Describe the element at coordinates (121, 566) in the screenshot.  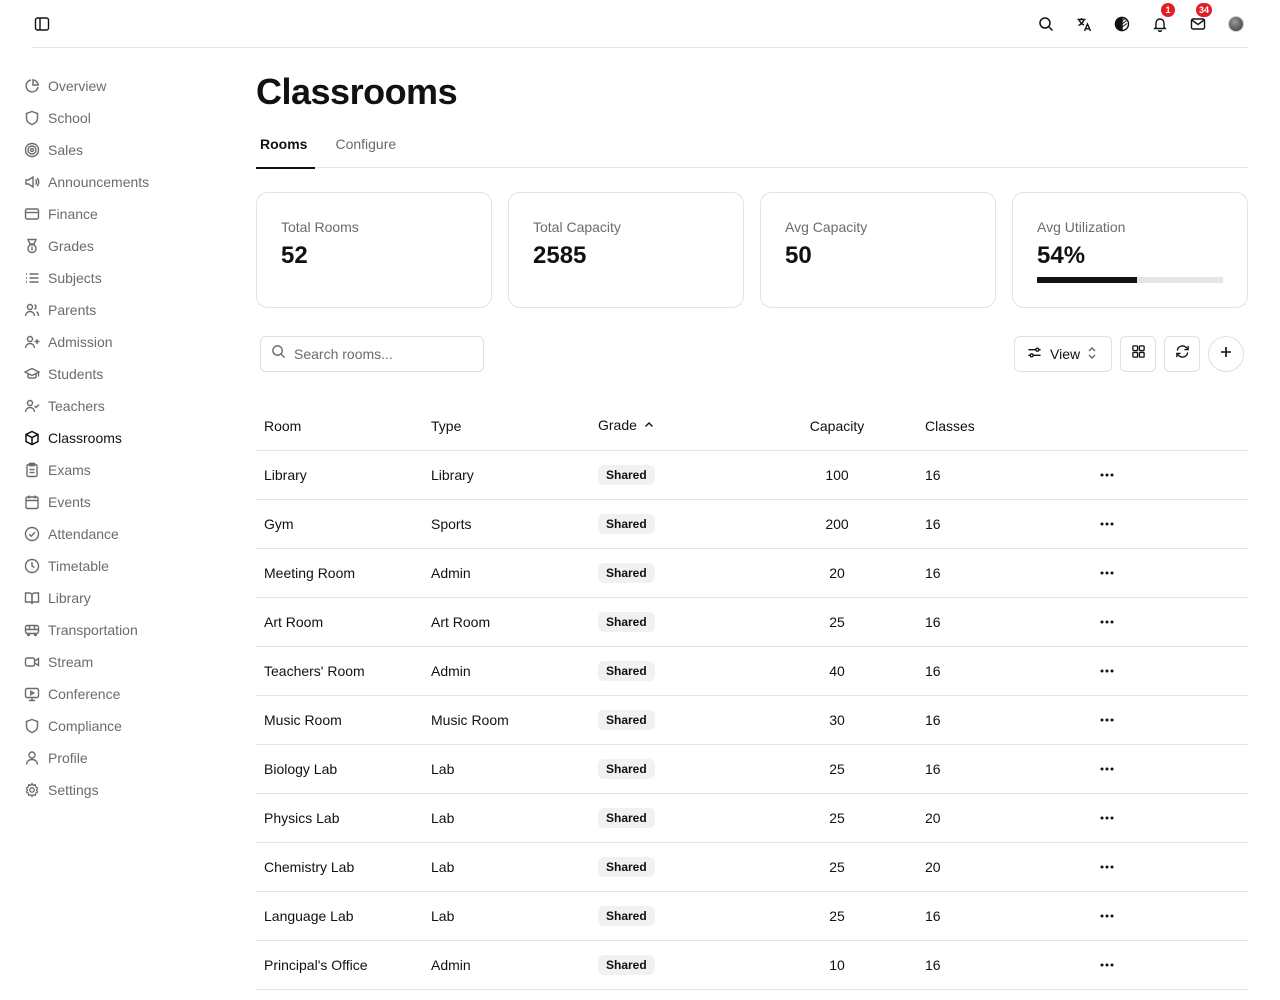
I see `sidebar-item-timetable: Timetable` at that location.